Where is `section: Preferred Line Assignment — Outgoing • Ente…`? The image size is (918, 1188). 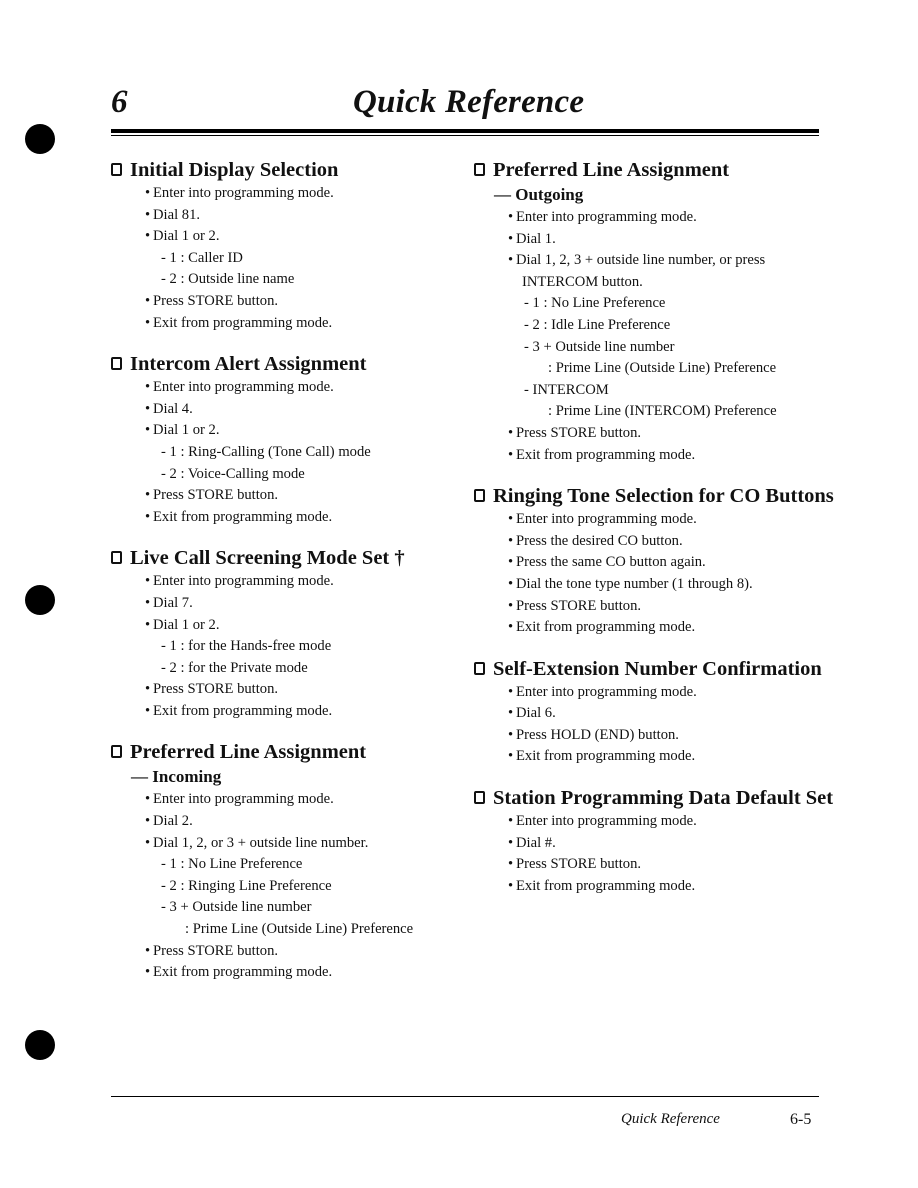 section: Preferred Line Assignment — Outgoing • Ente… is located at coordinates (654, 312).